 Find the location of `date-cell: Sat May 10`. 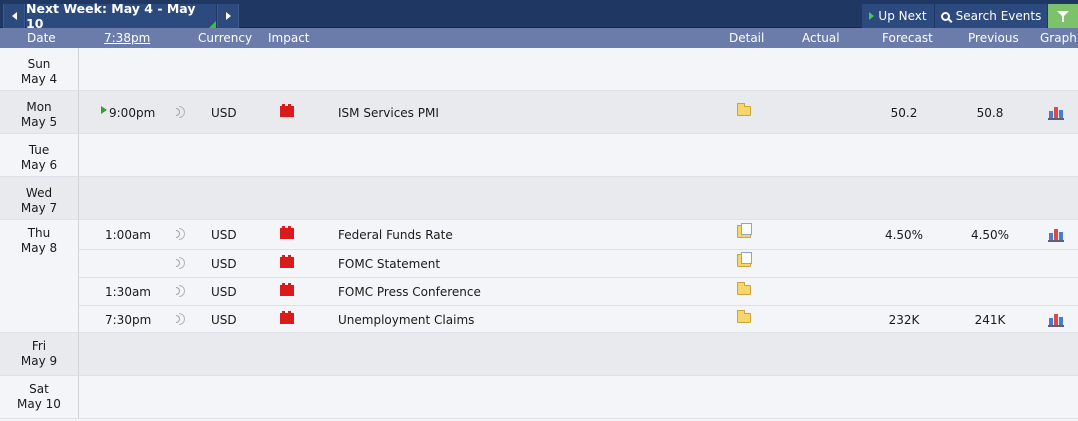

date-cell: Sat May 10 is located at coordinates (39, 397).